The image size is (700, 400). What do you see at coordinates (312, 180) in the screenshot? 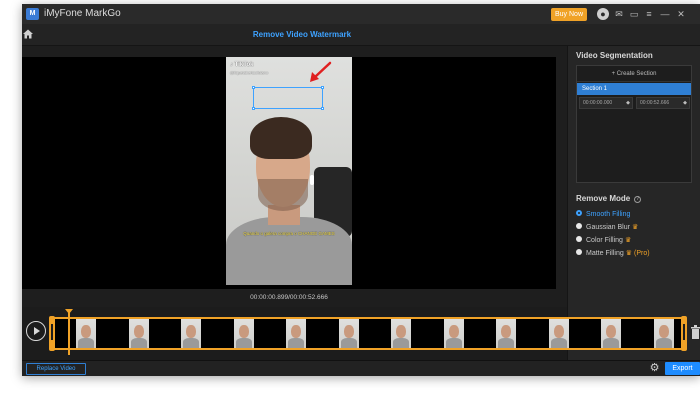
I see `earphone` at bounding box center [312, 180].